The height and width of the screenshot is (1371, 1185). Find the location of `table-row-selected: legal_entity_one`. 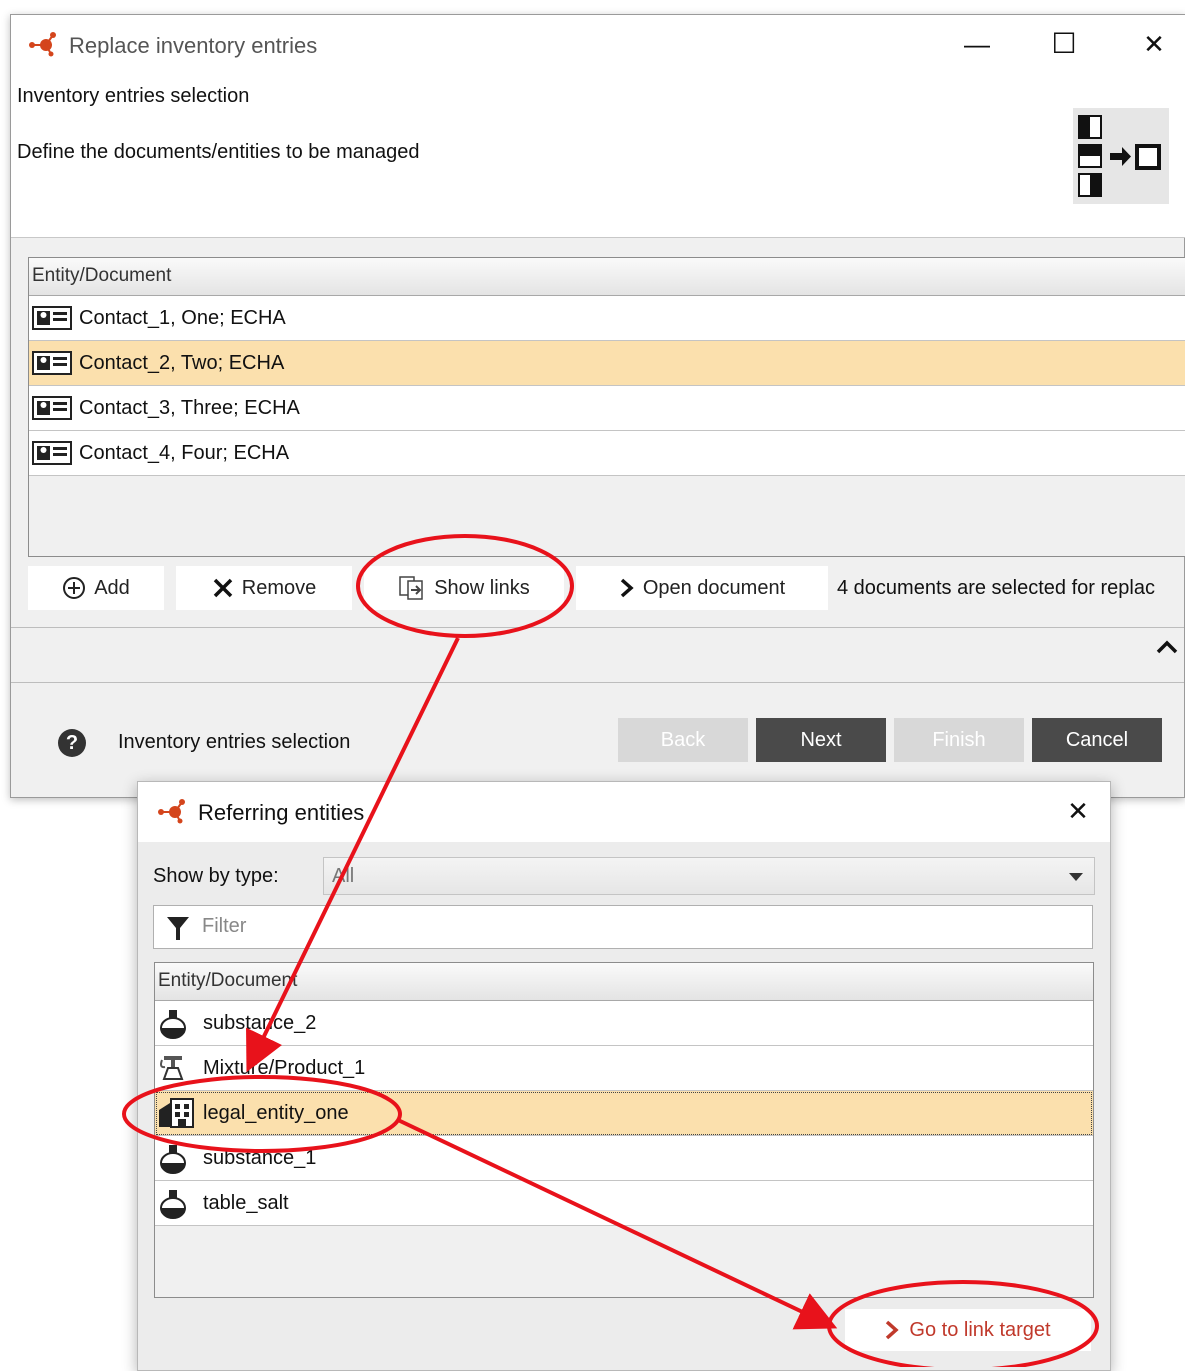

table-row-selected: legal_entity_one is located at coordinates (624, 1113).